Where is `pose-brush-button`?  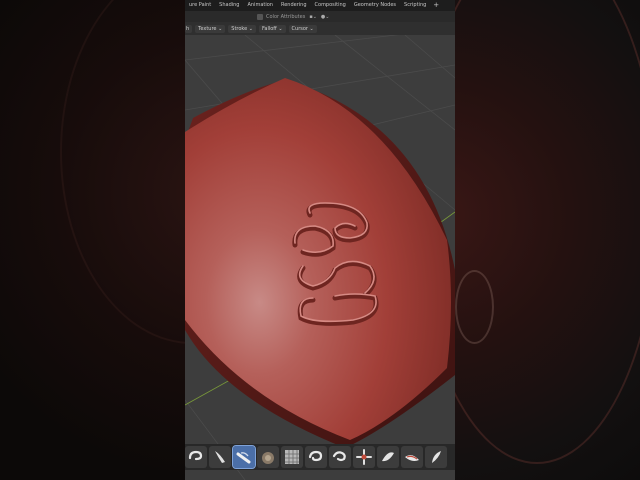
pose-brush-button is located at coordinates (364, 457).